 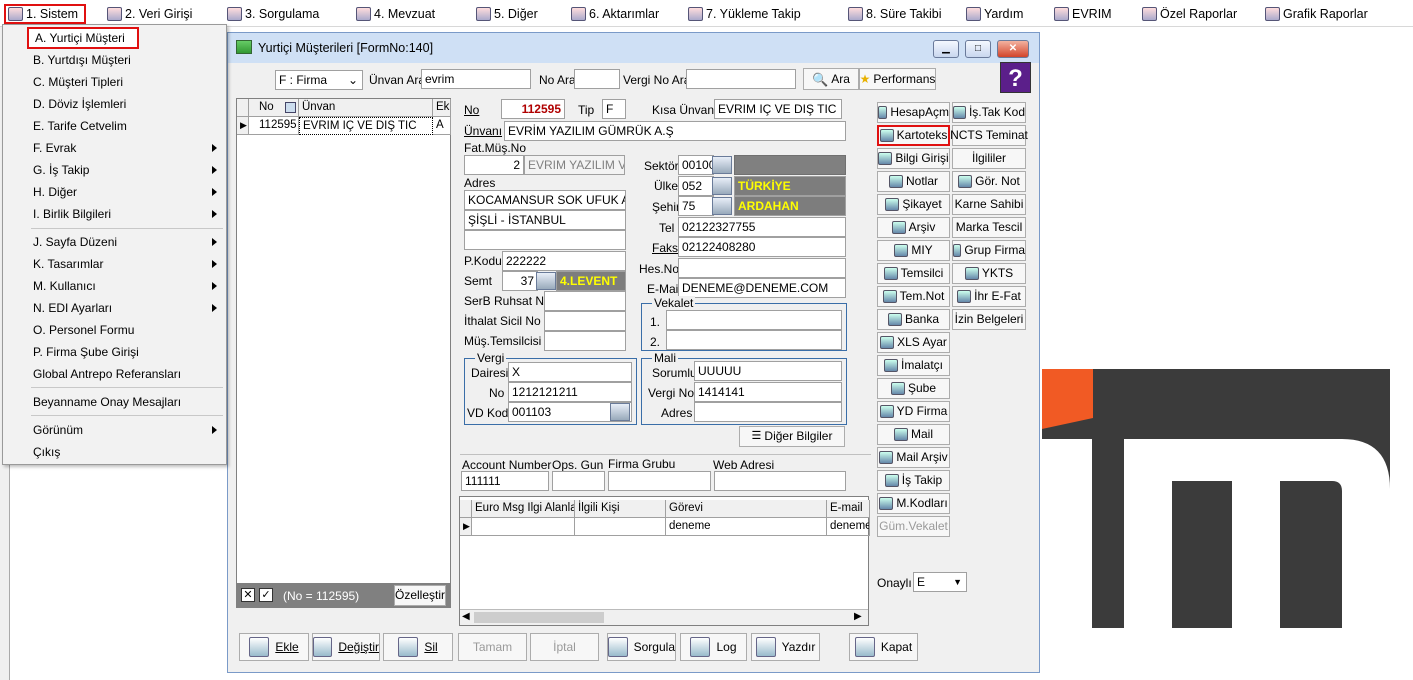 I want to click on filter-icon, so click(x=290, y=107).